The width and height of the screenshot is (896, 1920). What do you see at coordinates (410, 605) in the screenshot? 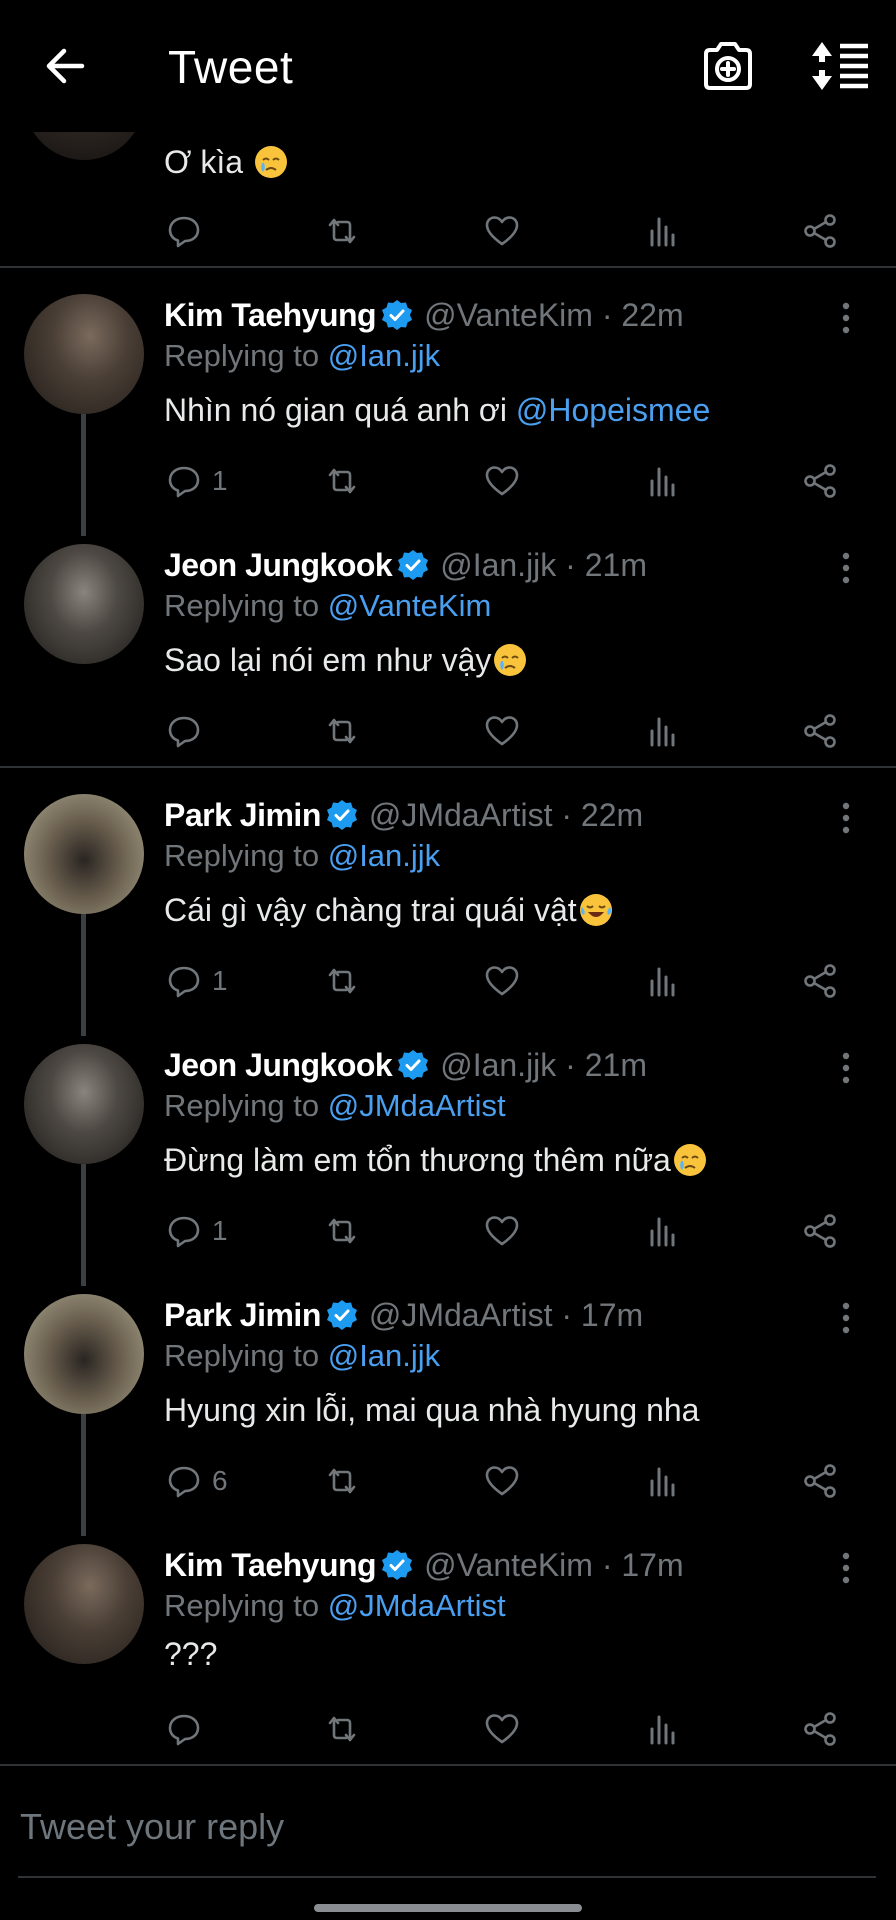
I see `replying-to-mention: @VanteKim` at bounding box center [410, 605].